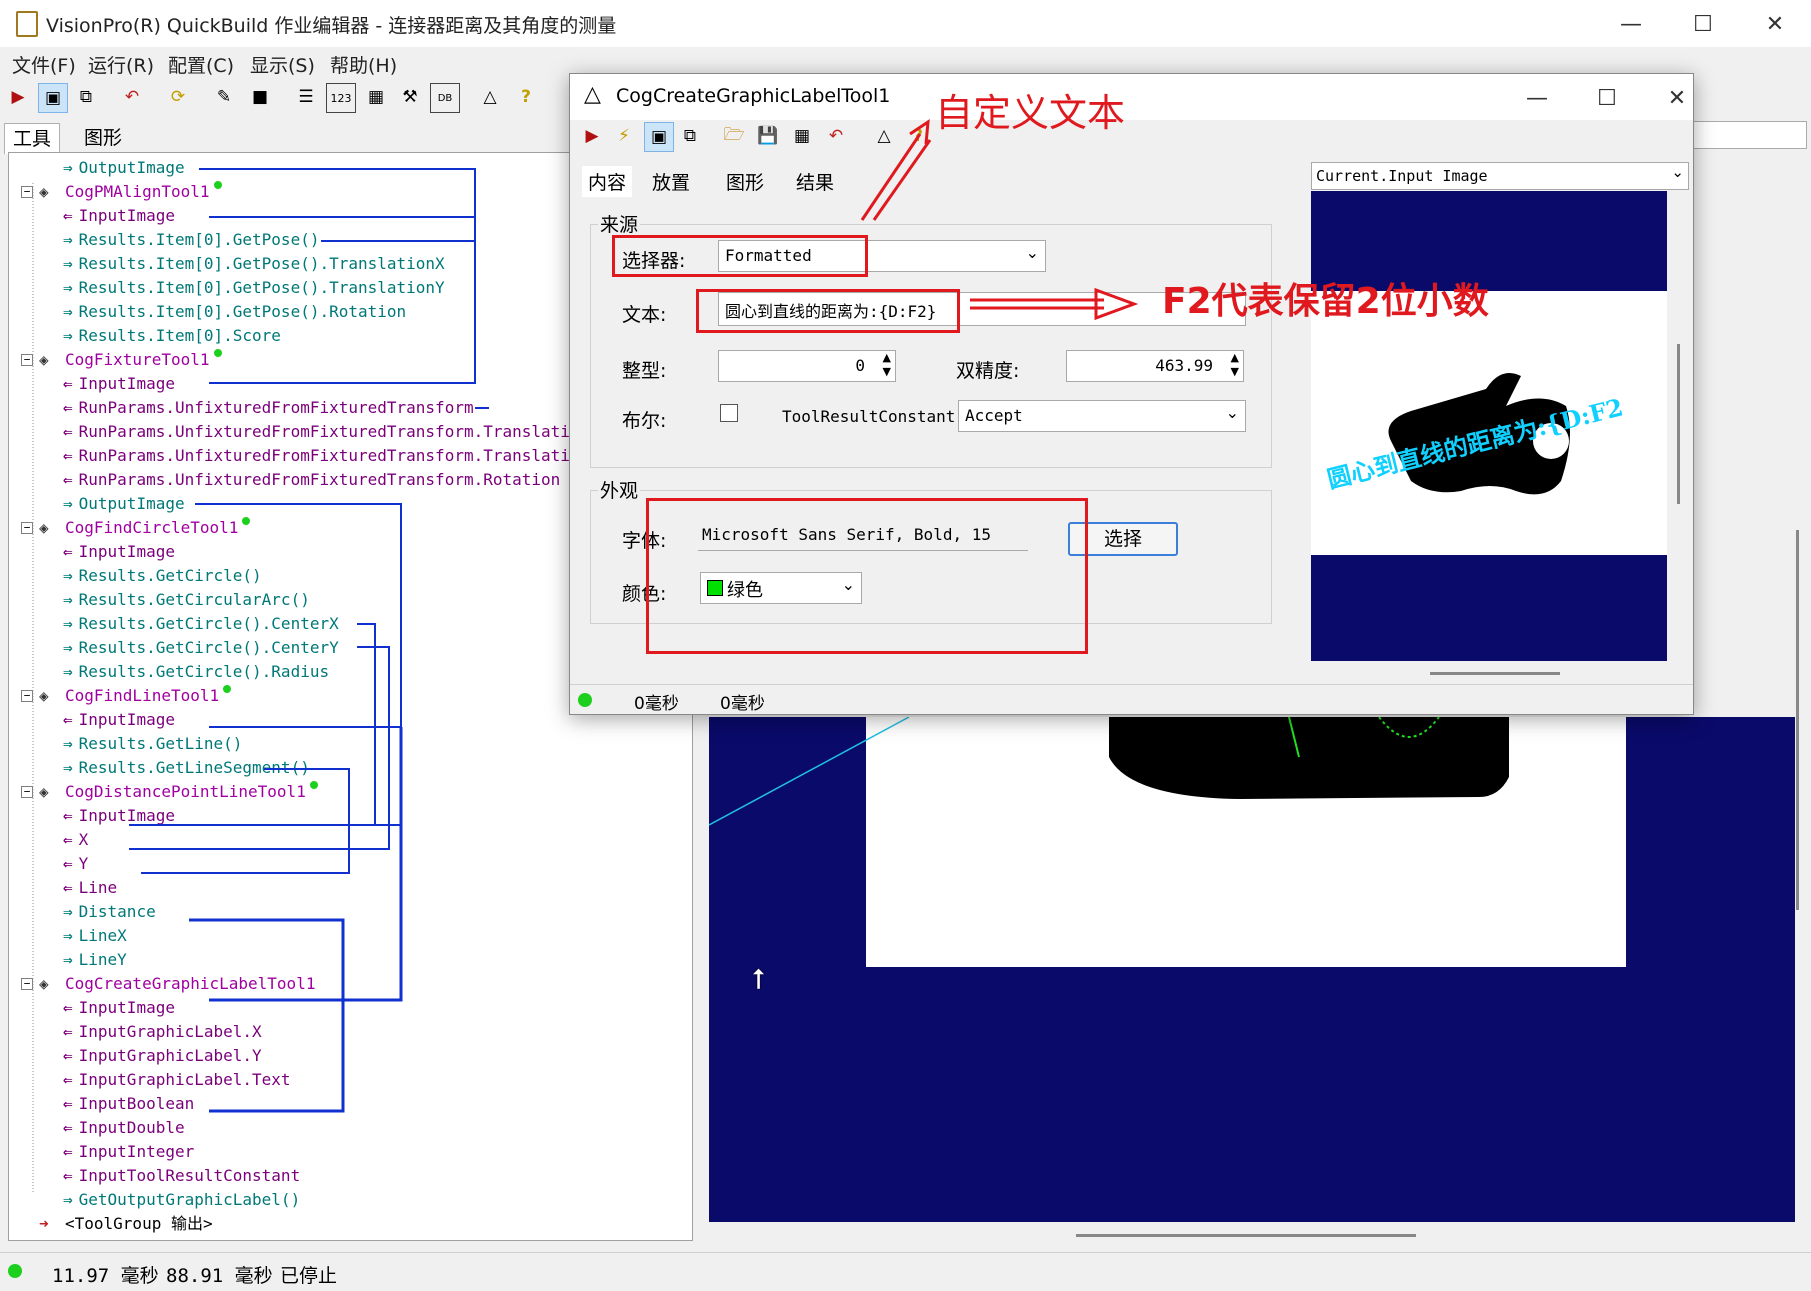 The width and height of the screenshot is (1811, 1291). Describe the element at coordinates (1246, 1235) in the screenshot. I see `h-scrollbar` at that location.